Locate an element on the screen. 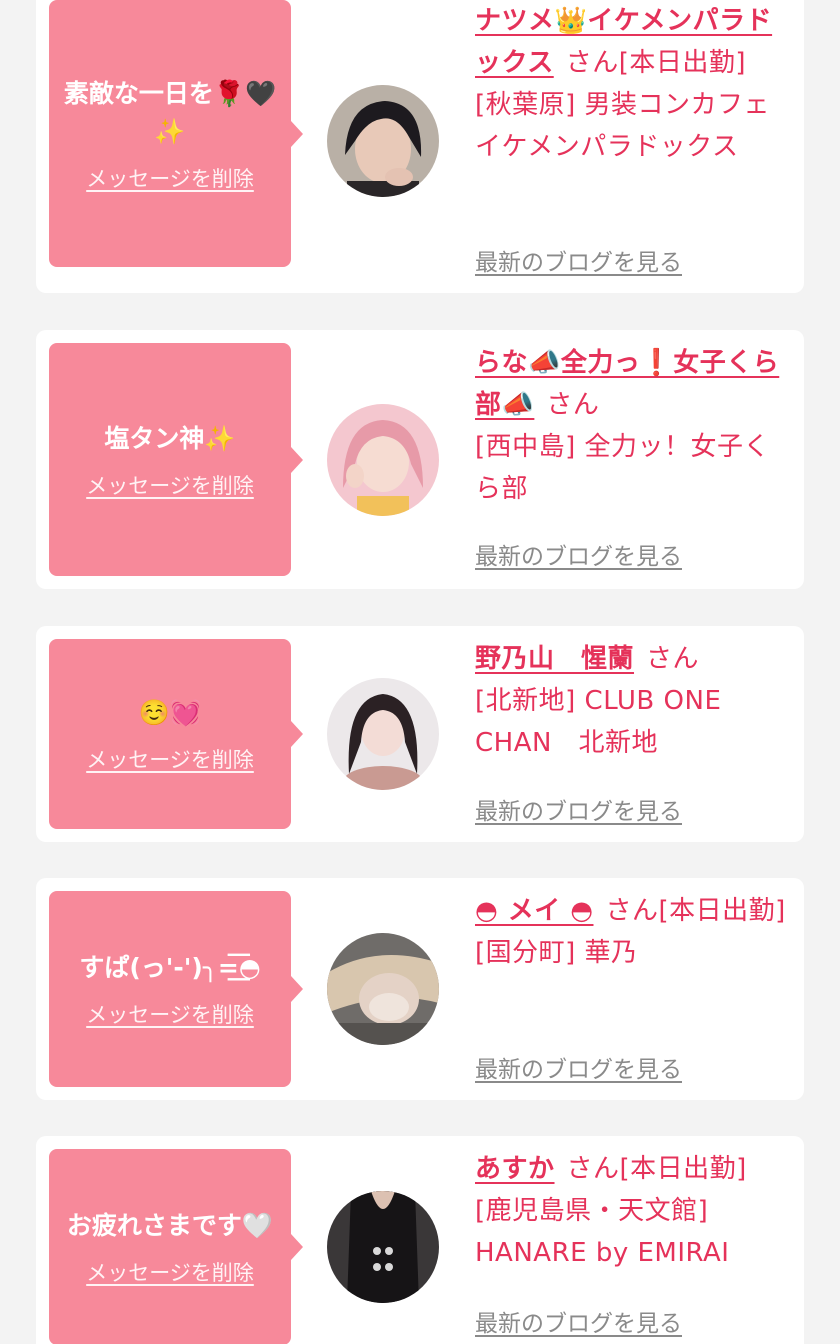 The height and width of the screenshot is (1344, 840). shop-location: [西中島] 全力ッ！女子くら部 is located at coordinates (623, 468).